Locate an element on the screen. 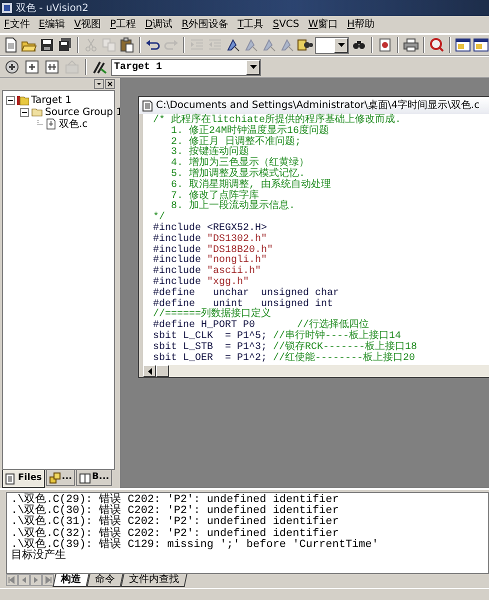 This screenshot has height=600, width=489. menu-item: SVCS is located at coordinates (286, 24).